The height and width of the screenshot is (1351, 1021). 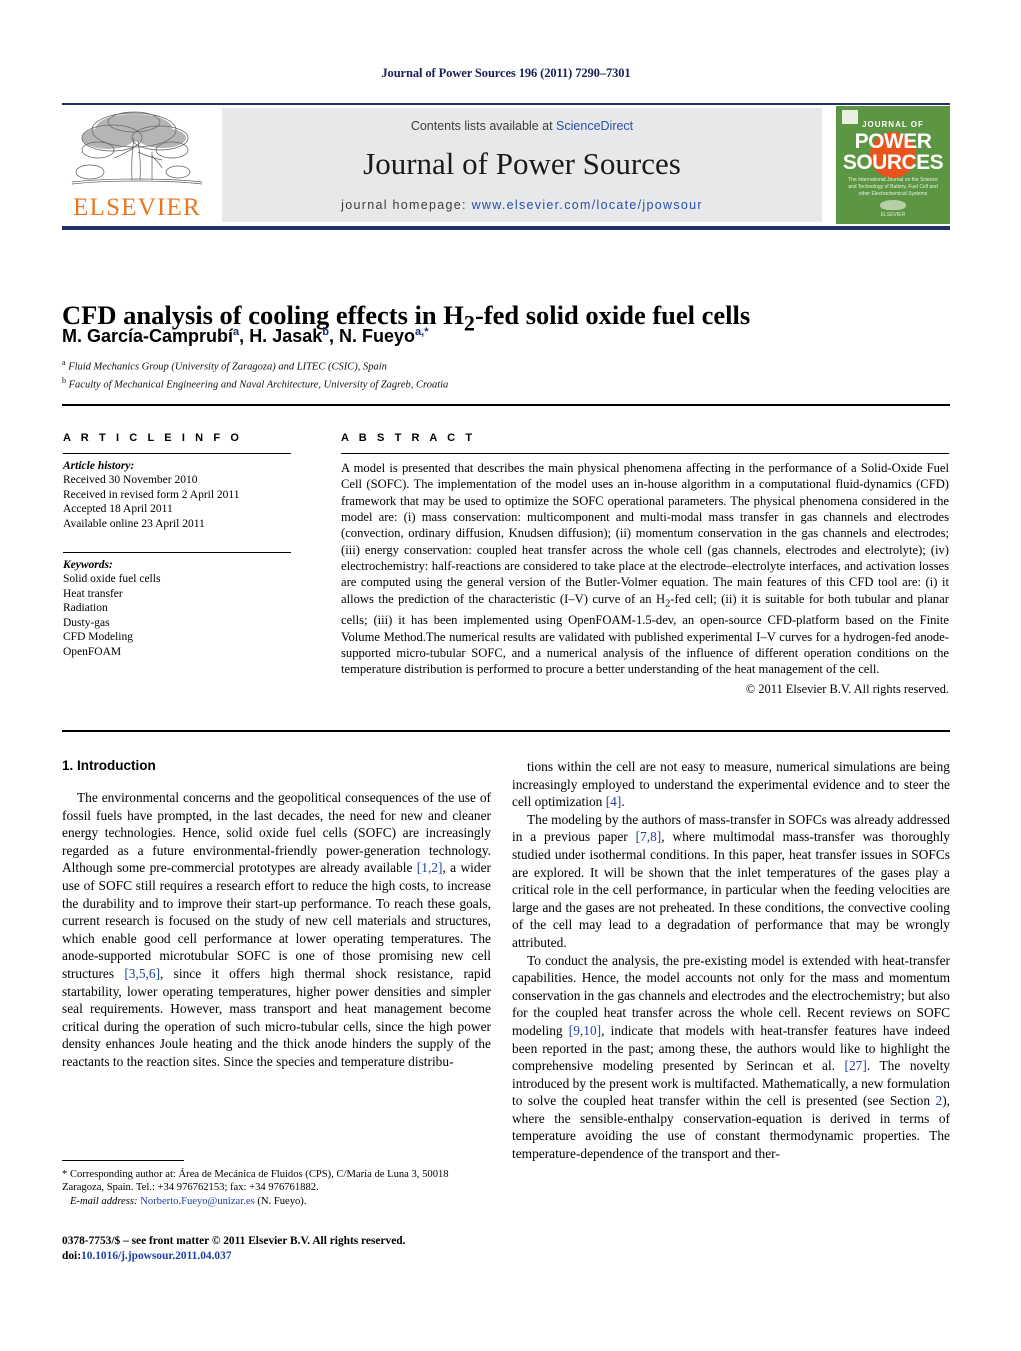 I want to click on sciencedirect-link: ScienceDirect, so click(x=594, y=126).